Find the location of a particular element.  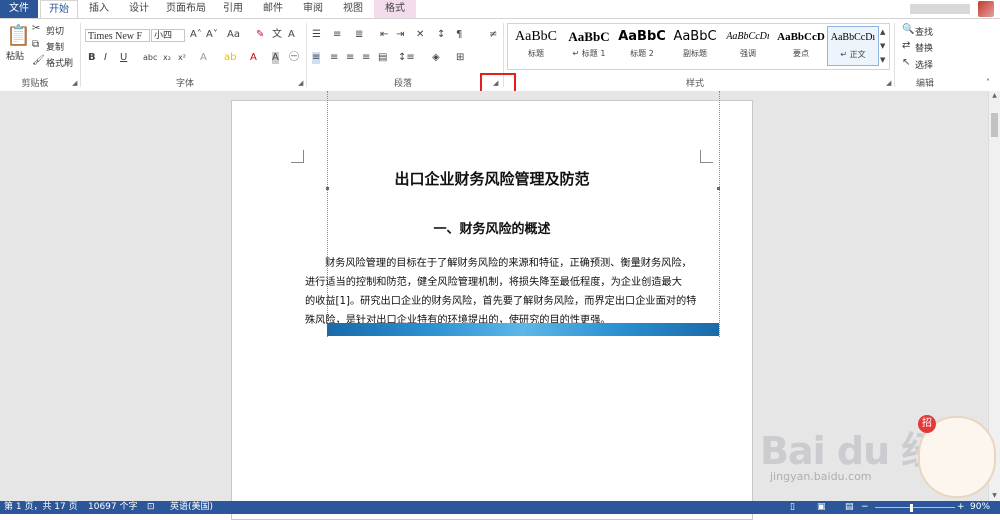

style-strong: AaBbCcD 要点 is located at coordinates (801, 46).